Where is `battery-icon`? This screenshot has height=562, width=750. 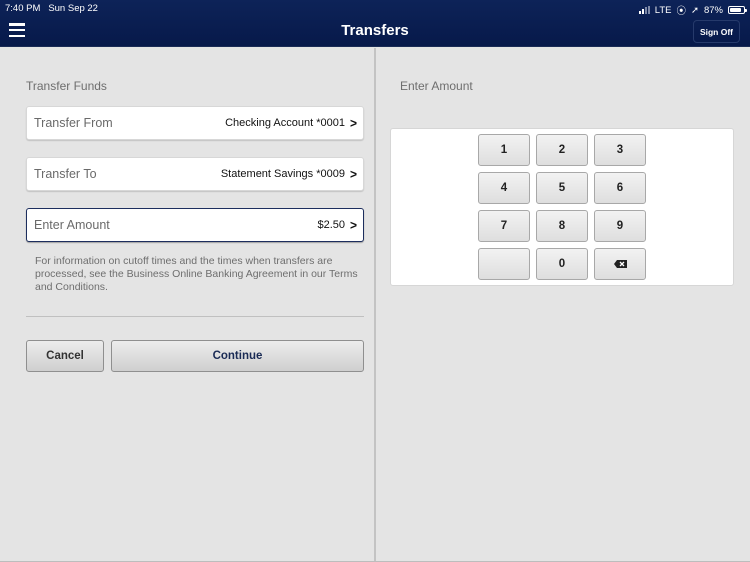 battery-icon is located at coordinates (737, 10).